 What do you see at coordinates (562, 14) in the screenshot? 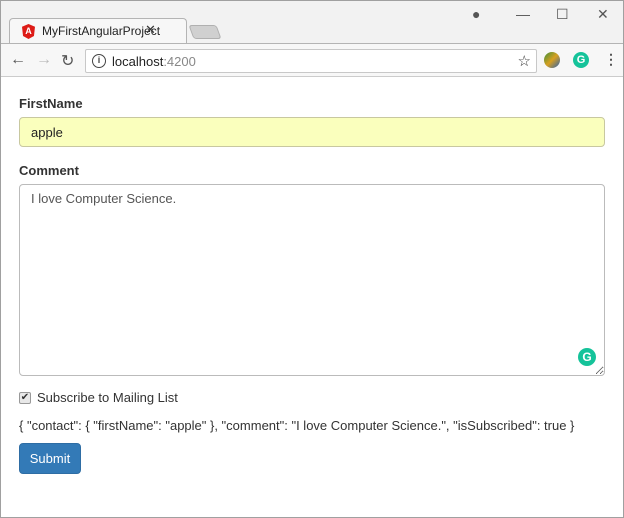
I see `maximize-icon: ☐` at bounding box center [562, 14].